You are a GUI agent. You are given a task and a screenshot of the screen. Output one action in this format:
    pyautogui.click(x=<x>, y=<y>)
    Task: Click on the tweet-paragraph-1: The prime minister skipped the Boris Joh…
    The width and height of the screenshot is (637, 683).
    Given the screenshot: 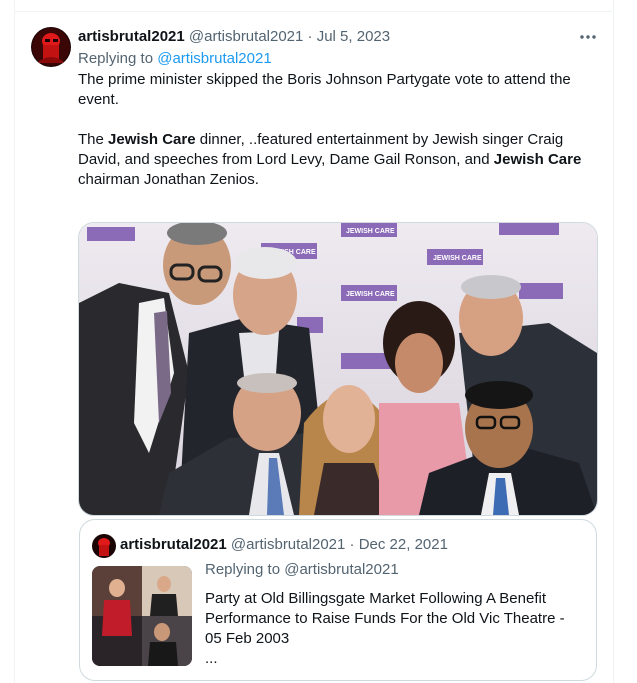 What is the action you would take?
    pyautogui.click(x=324, y=89)
    